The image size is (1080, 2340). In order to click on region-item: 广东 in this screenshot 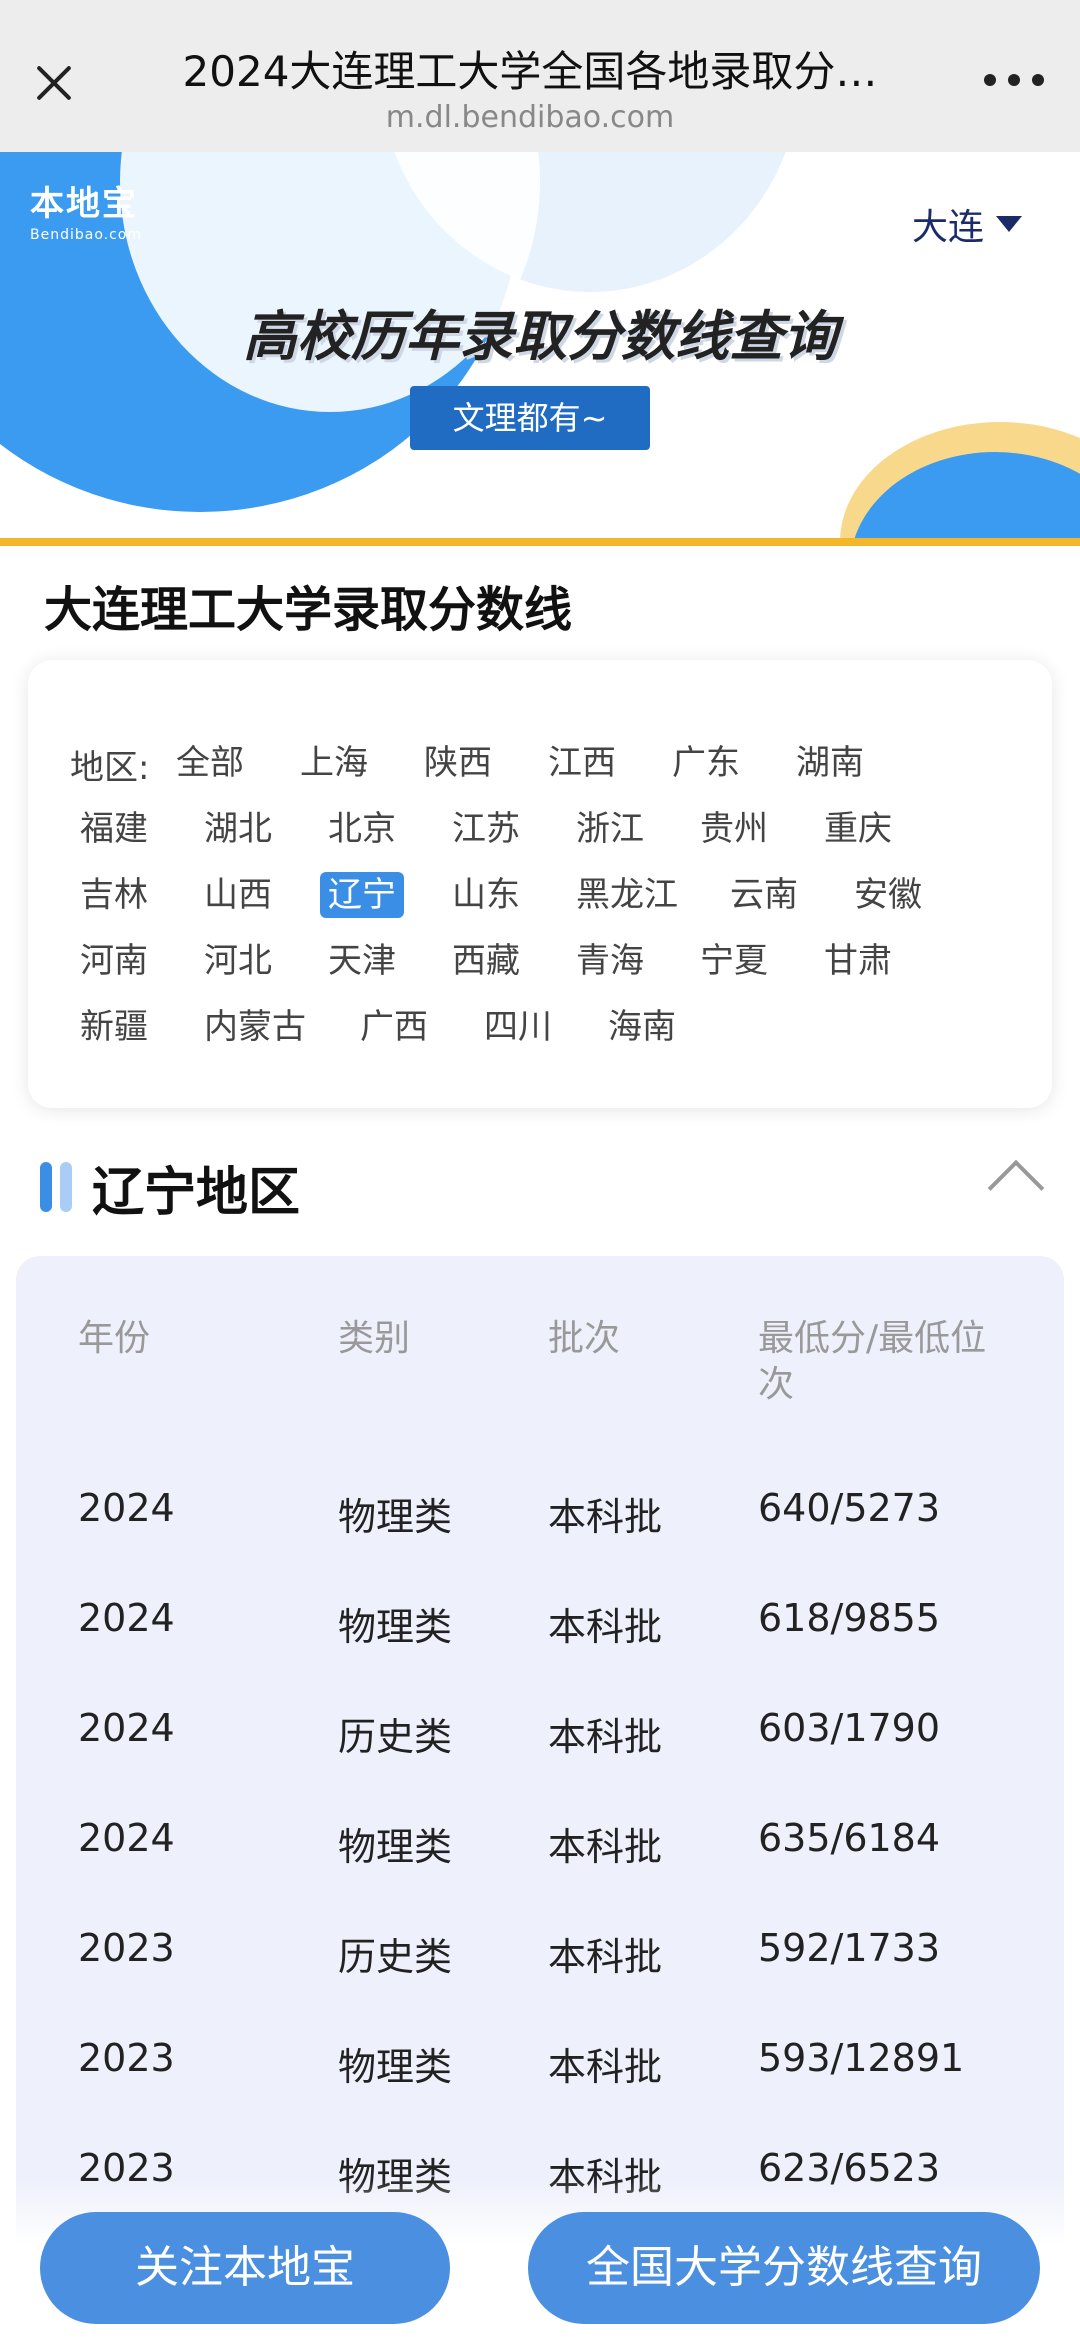, I will do `click(706, 763)`.